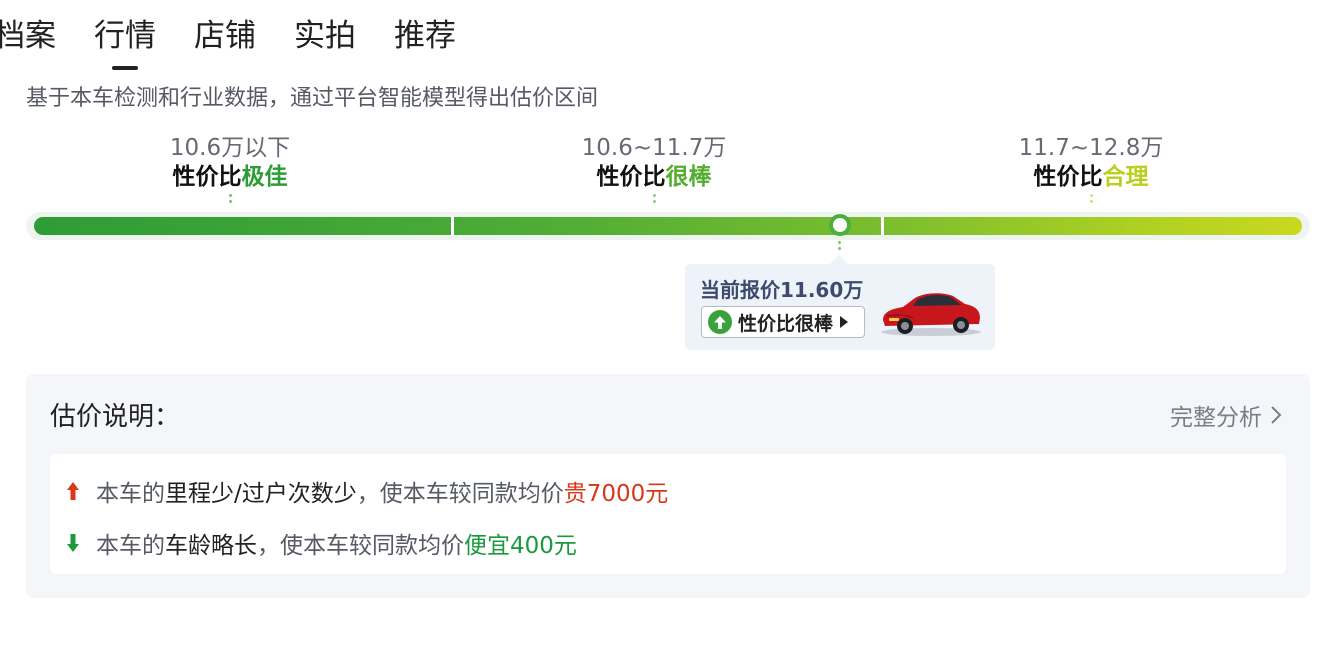 The image size is (1336, 648). I want to click on value-rating-button-label: 性价比很棒, so click(786, 323).